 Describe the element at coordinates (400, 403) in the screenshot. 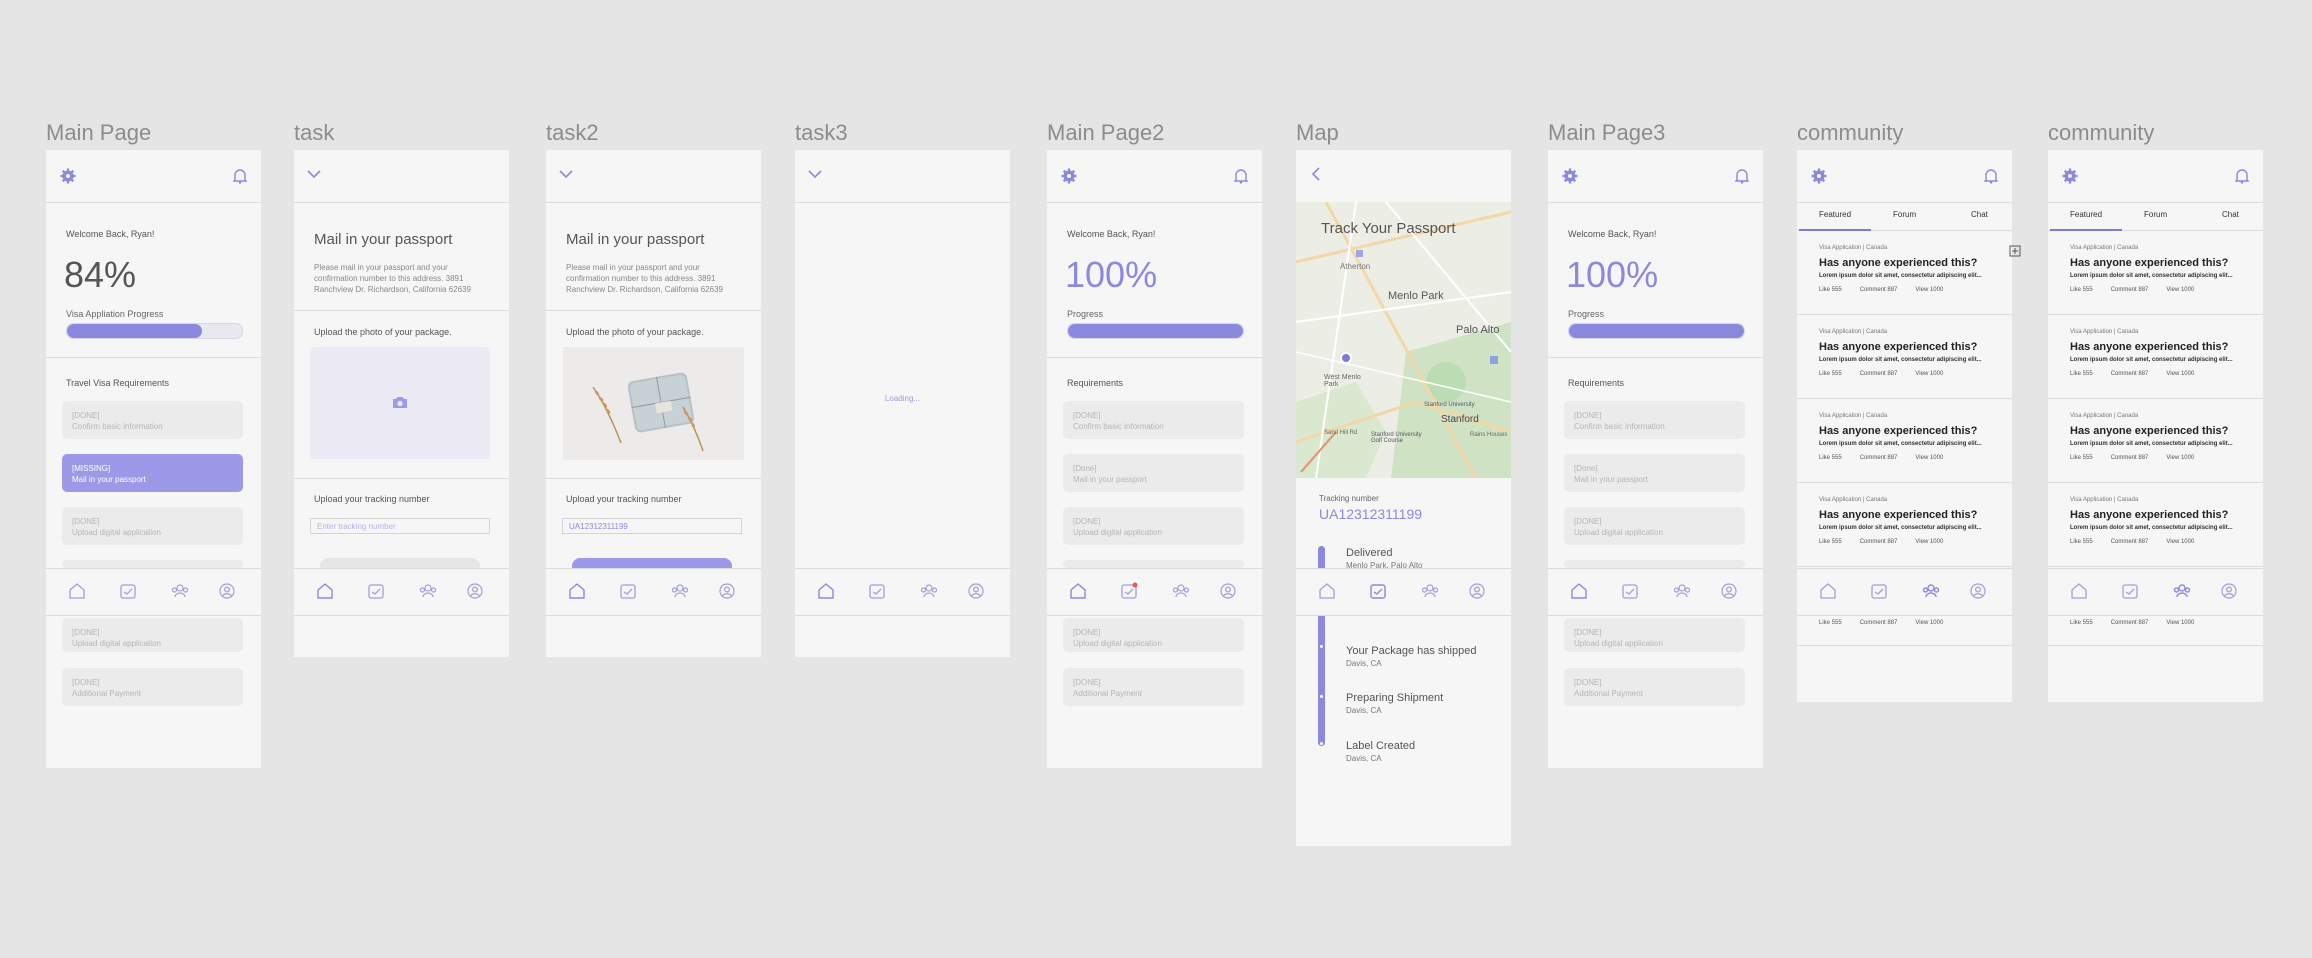

I see `photo-upload-area` at that location.